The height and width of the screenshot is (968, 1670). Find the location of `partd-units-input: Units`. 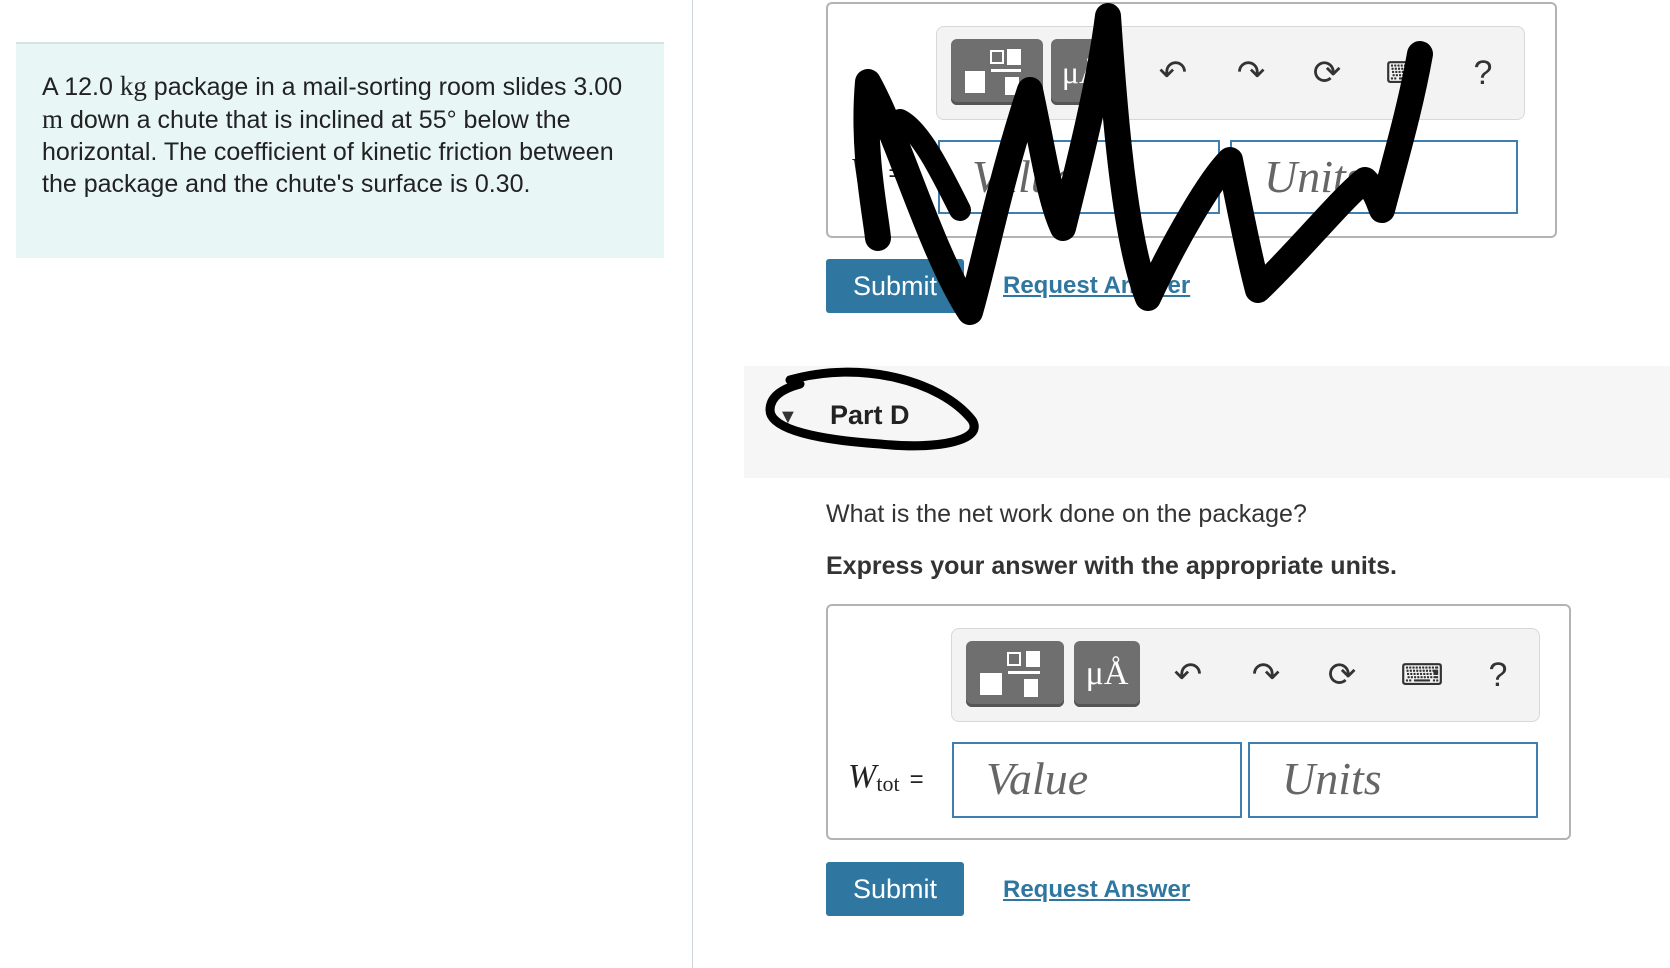

partd-units-input: Units is located at coordinates (1393, 780).